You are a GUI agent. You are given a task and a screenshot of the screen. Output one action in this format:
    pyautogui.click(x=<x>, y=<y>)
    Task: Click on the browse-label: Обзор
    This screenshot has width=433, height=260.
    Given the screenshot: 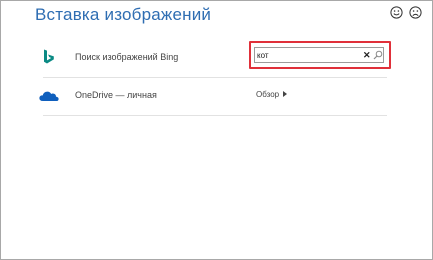 What is the action you would take?
    pyautogui.click(x=268, y=94)
    